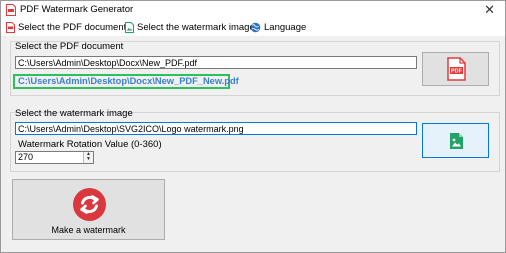  Describe the element at coordinates (77, 9) in the screenshot. I see `window-title: PDF Watermark Generator` at that location.